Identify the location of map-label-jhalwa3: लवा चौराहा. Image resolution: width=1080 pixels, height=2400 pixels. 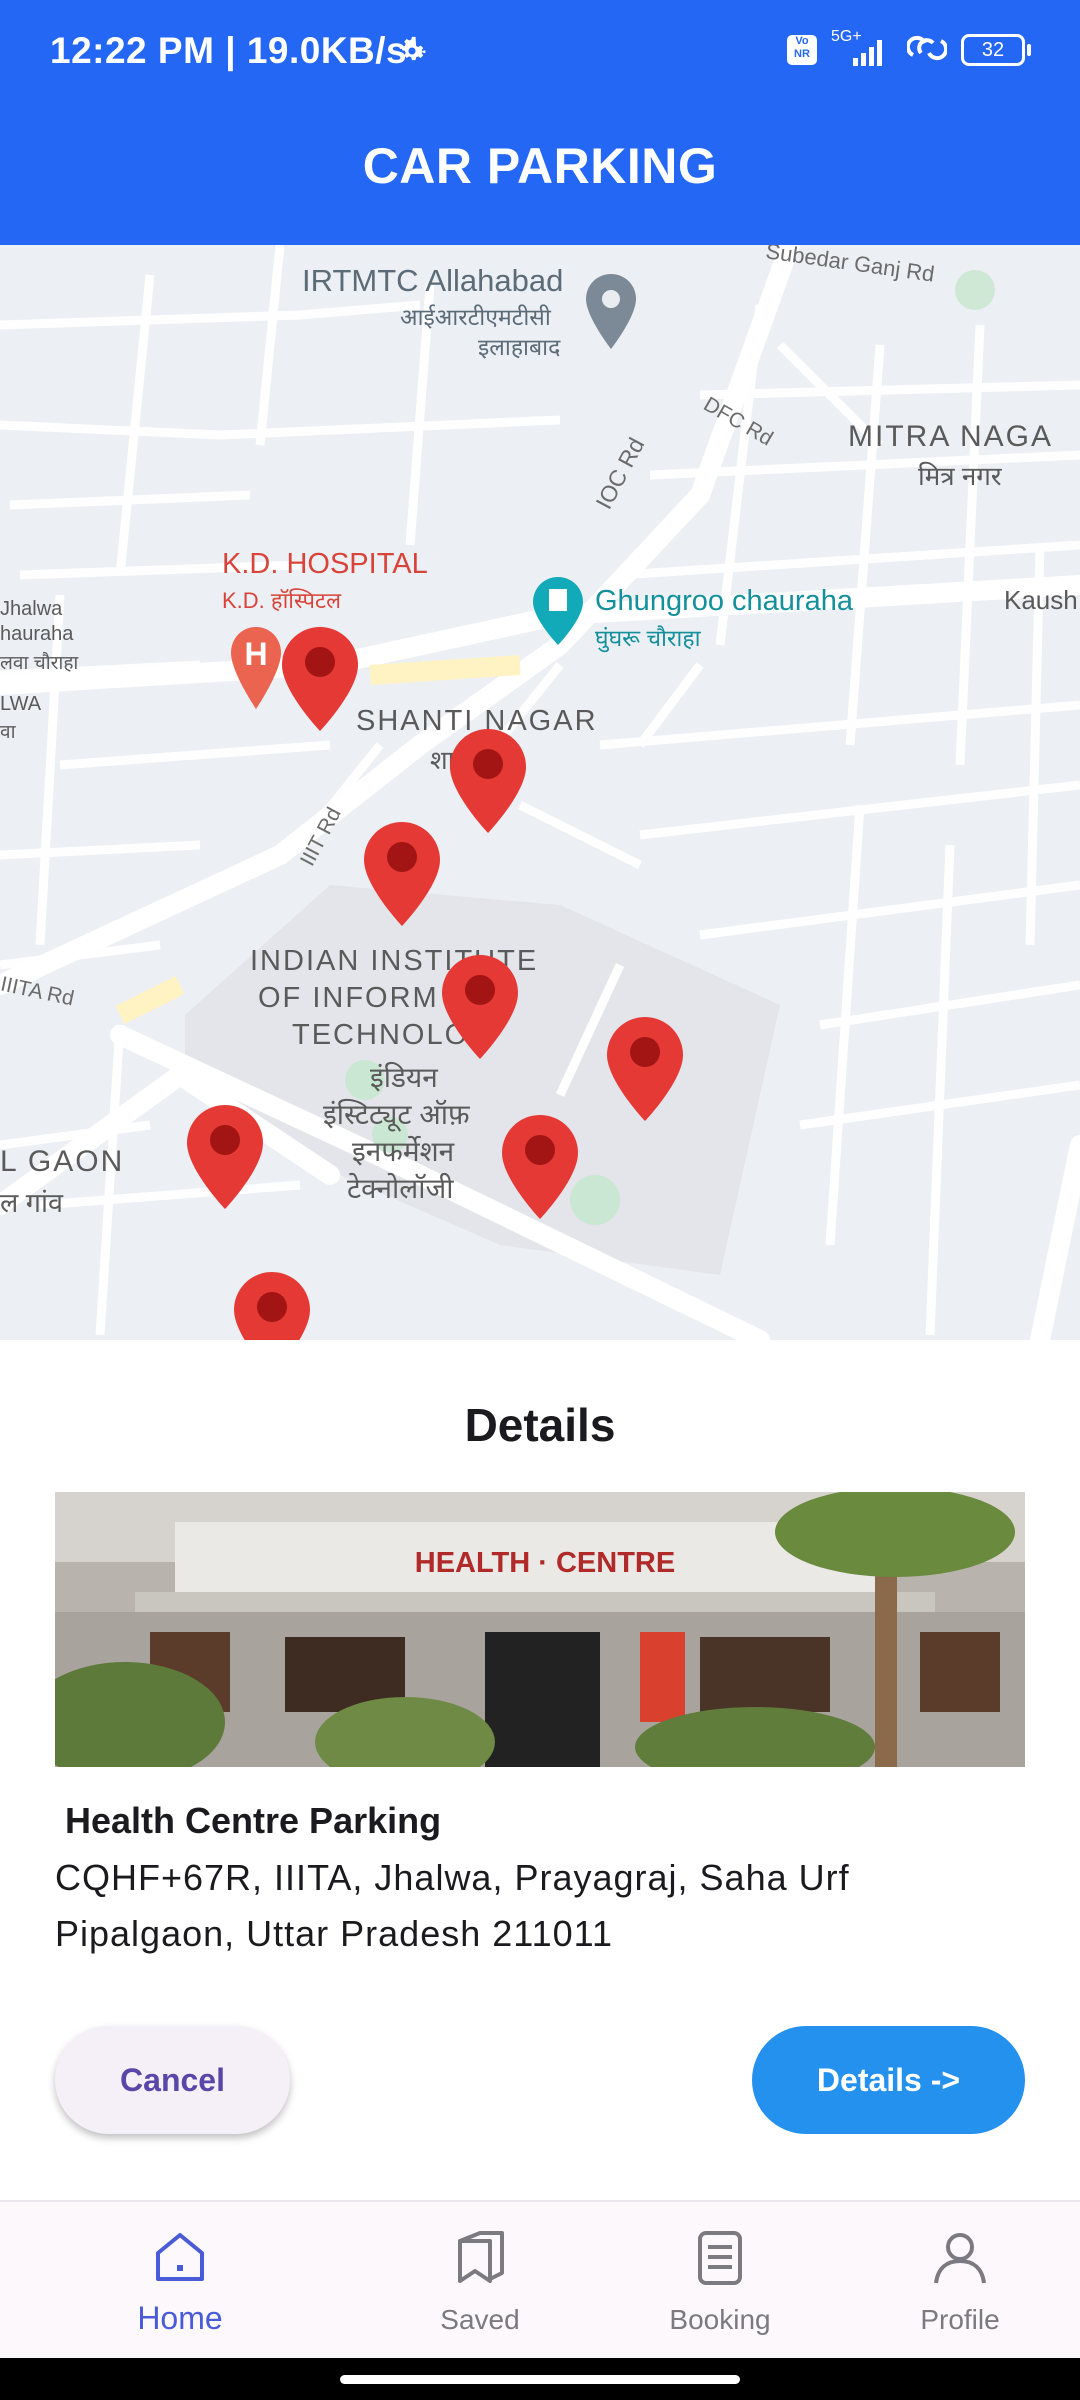
(39, 663).